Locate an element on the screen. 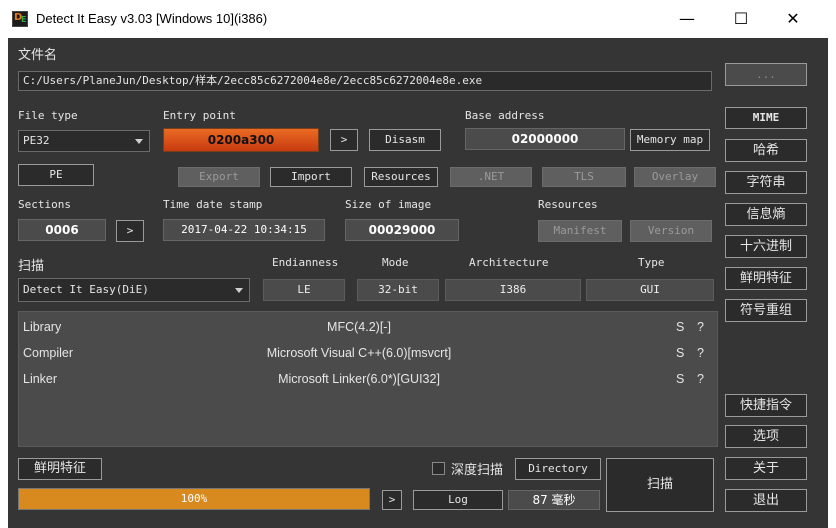  signatures-sidebar-button: 鲜明特征 is located at coordinates (766, 278).